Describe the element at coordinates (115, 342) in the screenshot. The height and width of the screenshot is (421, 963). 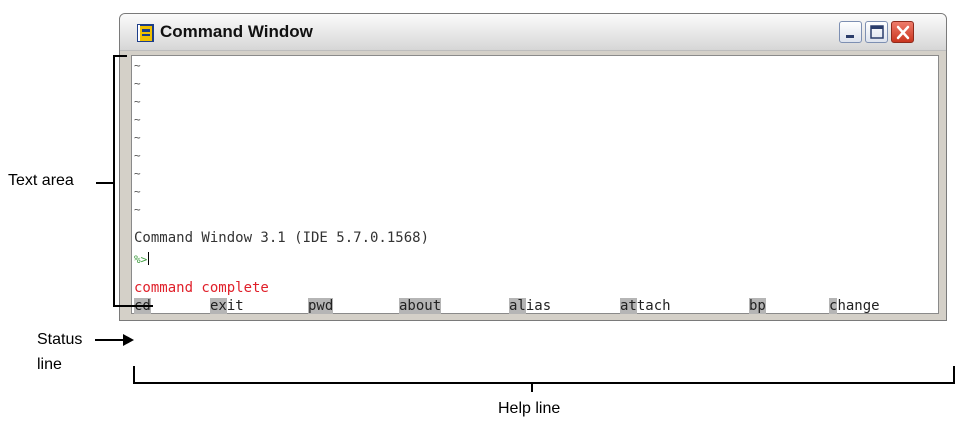
I see `arrow-right-icon` at that location.